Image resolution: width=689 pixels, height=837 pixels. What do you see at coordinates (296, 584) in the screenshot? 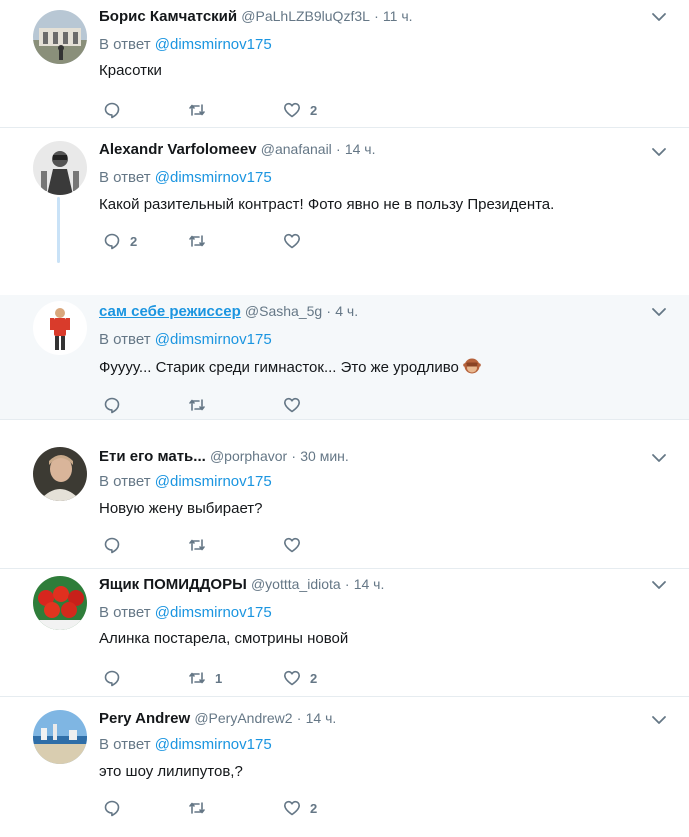
I see `author-handle: @yottta_idiota` at bounding box center [296, 584].